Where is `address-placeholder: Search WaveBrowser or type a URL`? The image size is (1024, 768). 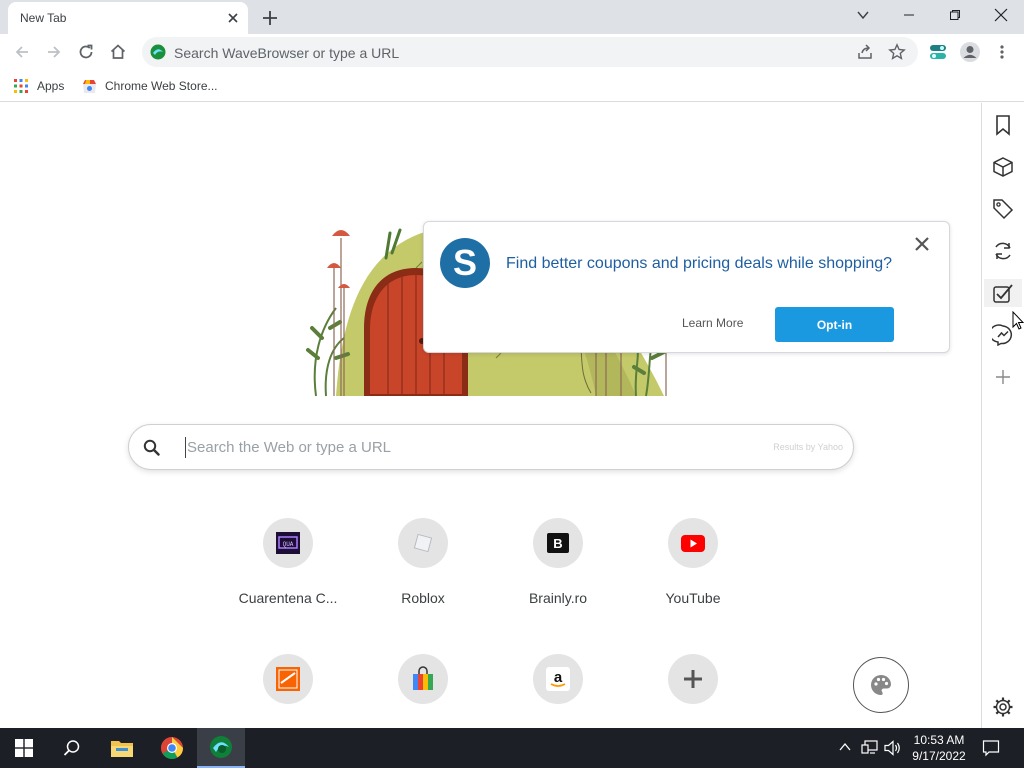
address-placeholder: Search WaveBrowser or type a URL is located at coordinates (287, 53).